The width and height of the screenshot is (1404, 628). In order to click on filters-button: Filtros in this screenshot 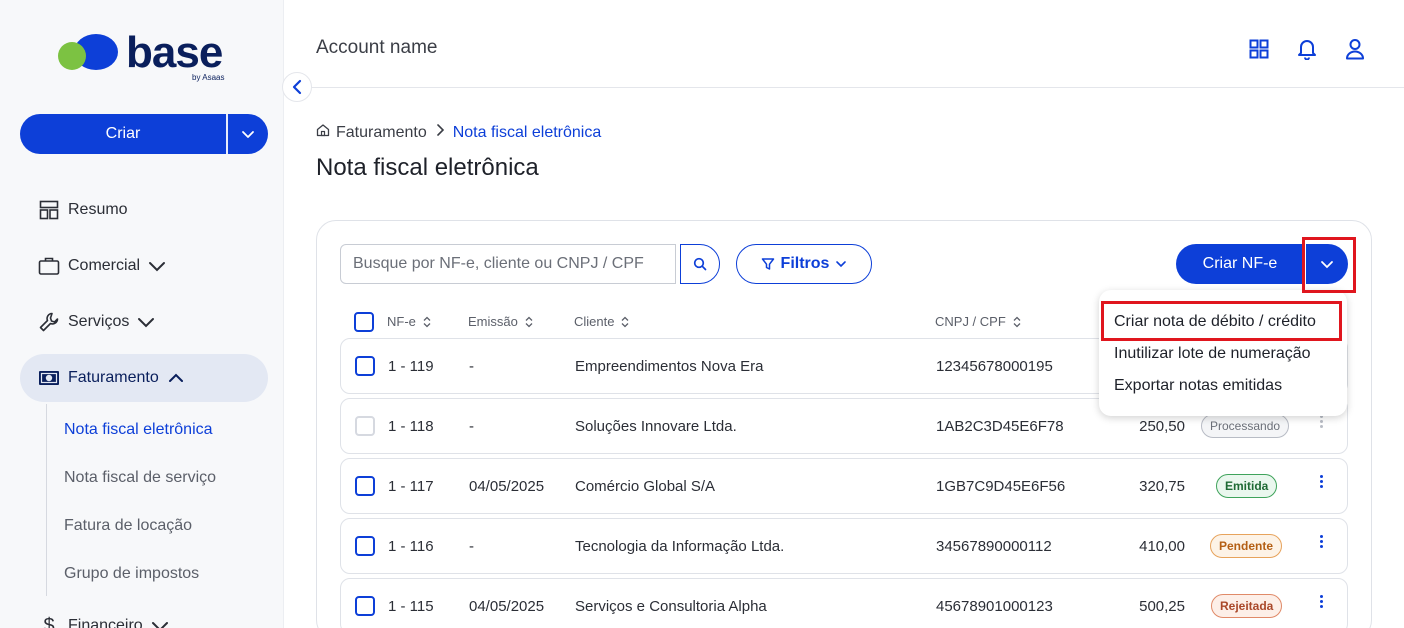, I will do `click(804, 264)`.